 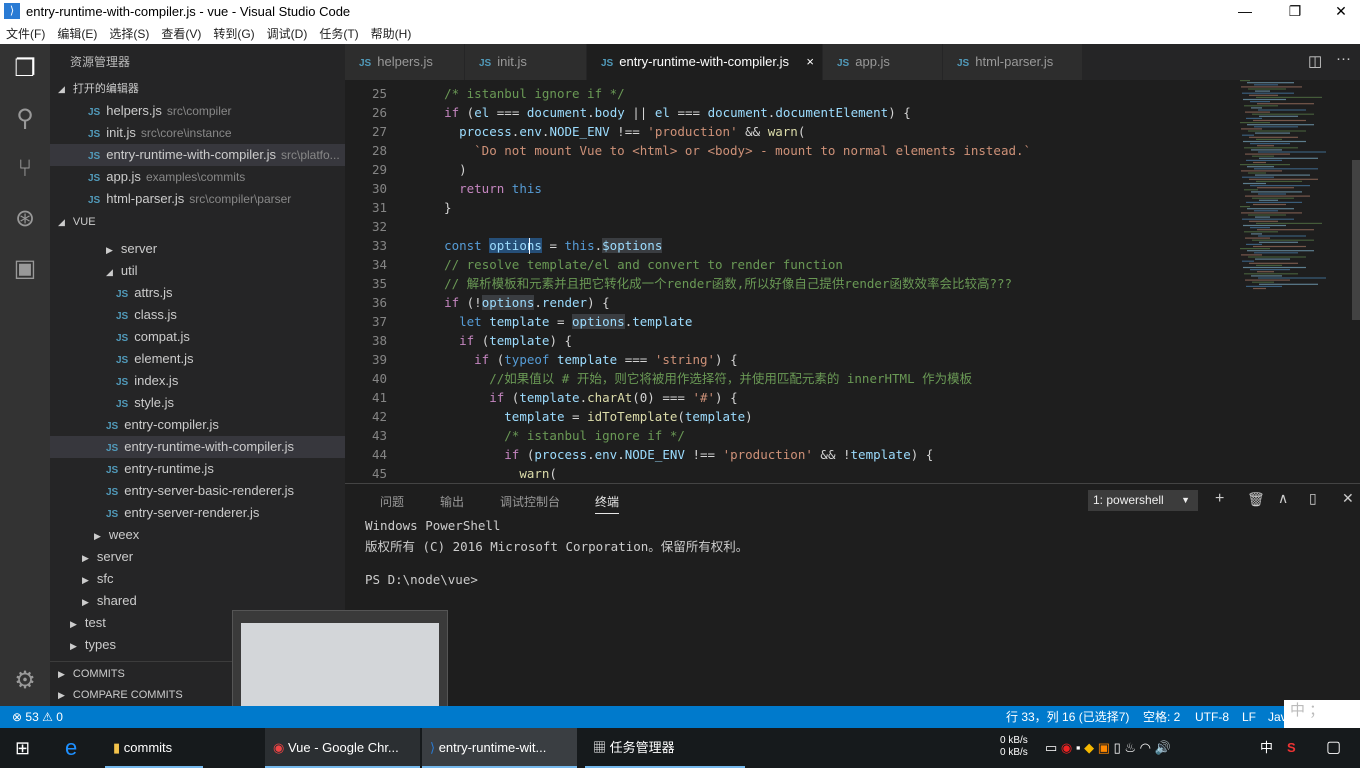 I want to click on menu-item: 转到(G), so click(x=233, y=33).